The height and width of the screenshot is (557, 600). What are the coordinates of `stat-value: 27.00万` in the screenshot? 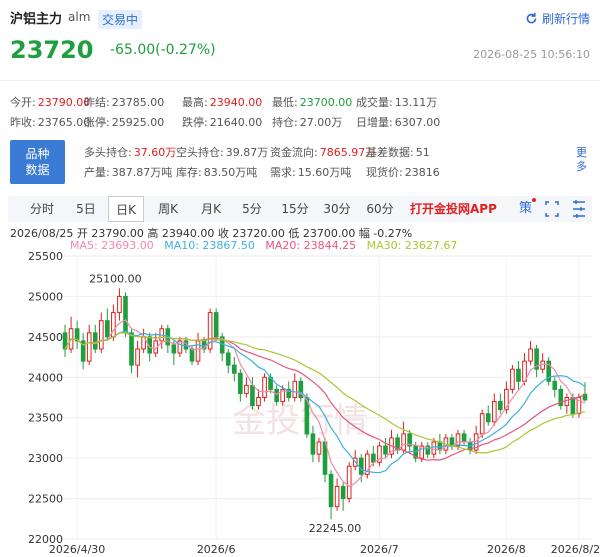 It's located at (321, 122).